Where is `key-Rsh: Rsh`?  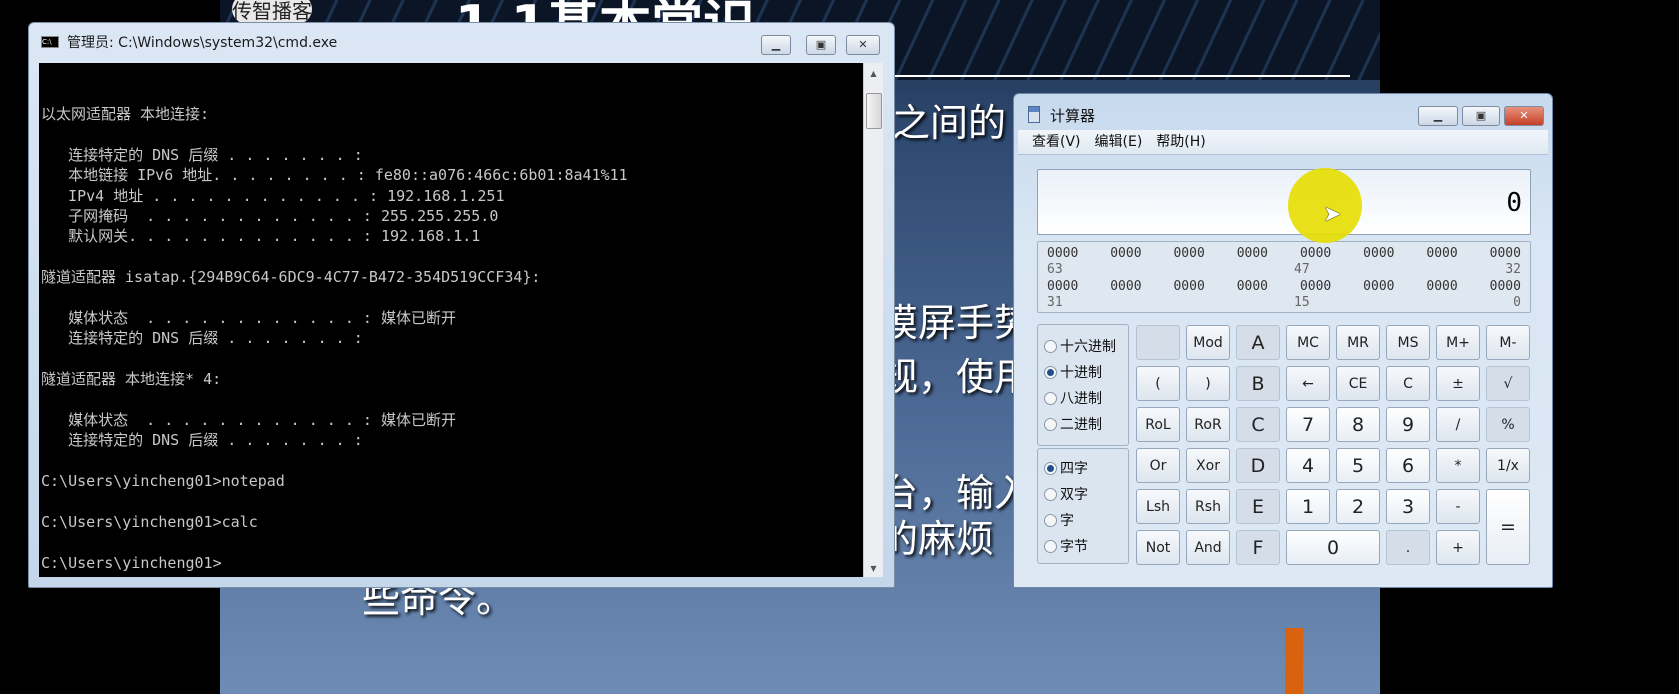 key-Rsh: Rsh is located at coordinates (1208, 506).